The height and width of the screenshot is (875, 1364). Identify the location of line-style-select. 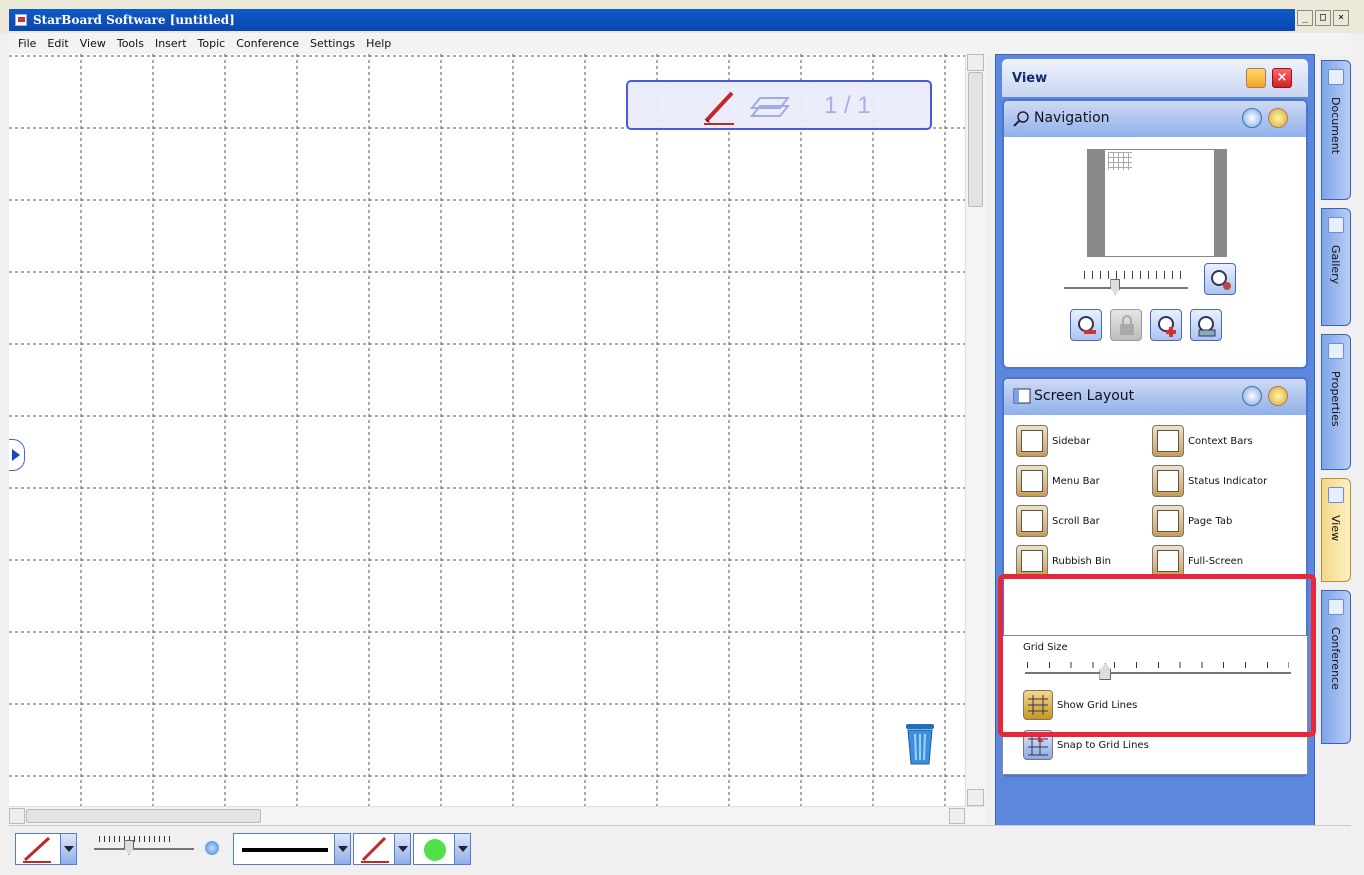
(292, 849).